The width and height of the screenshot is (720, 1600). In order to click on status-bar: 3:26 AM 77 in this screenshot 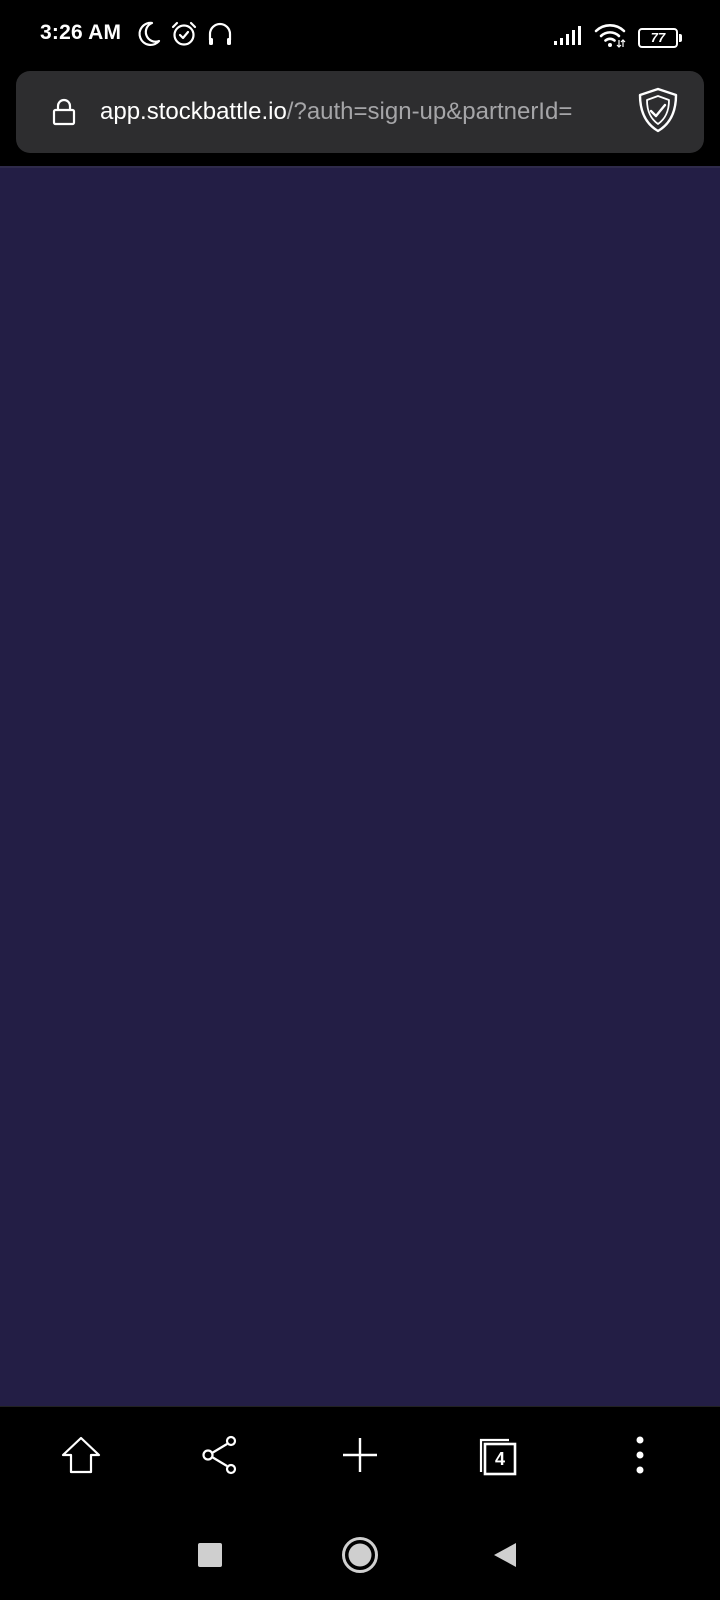, I will do `click(360, 35)`.